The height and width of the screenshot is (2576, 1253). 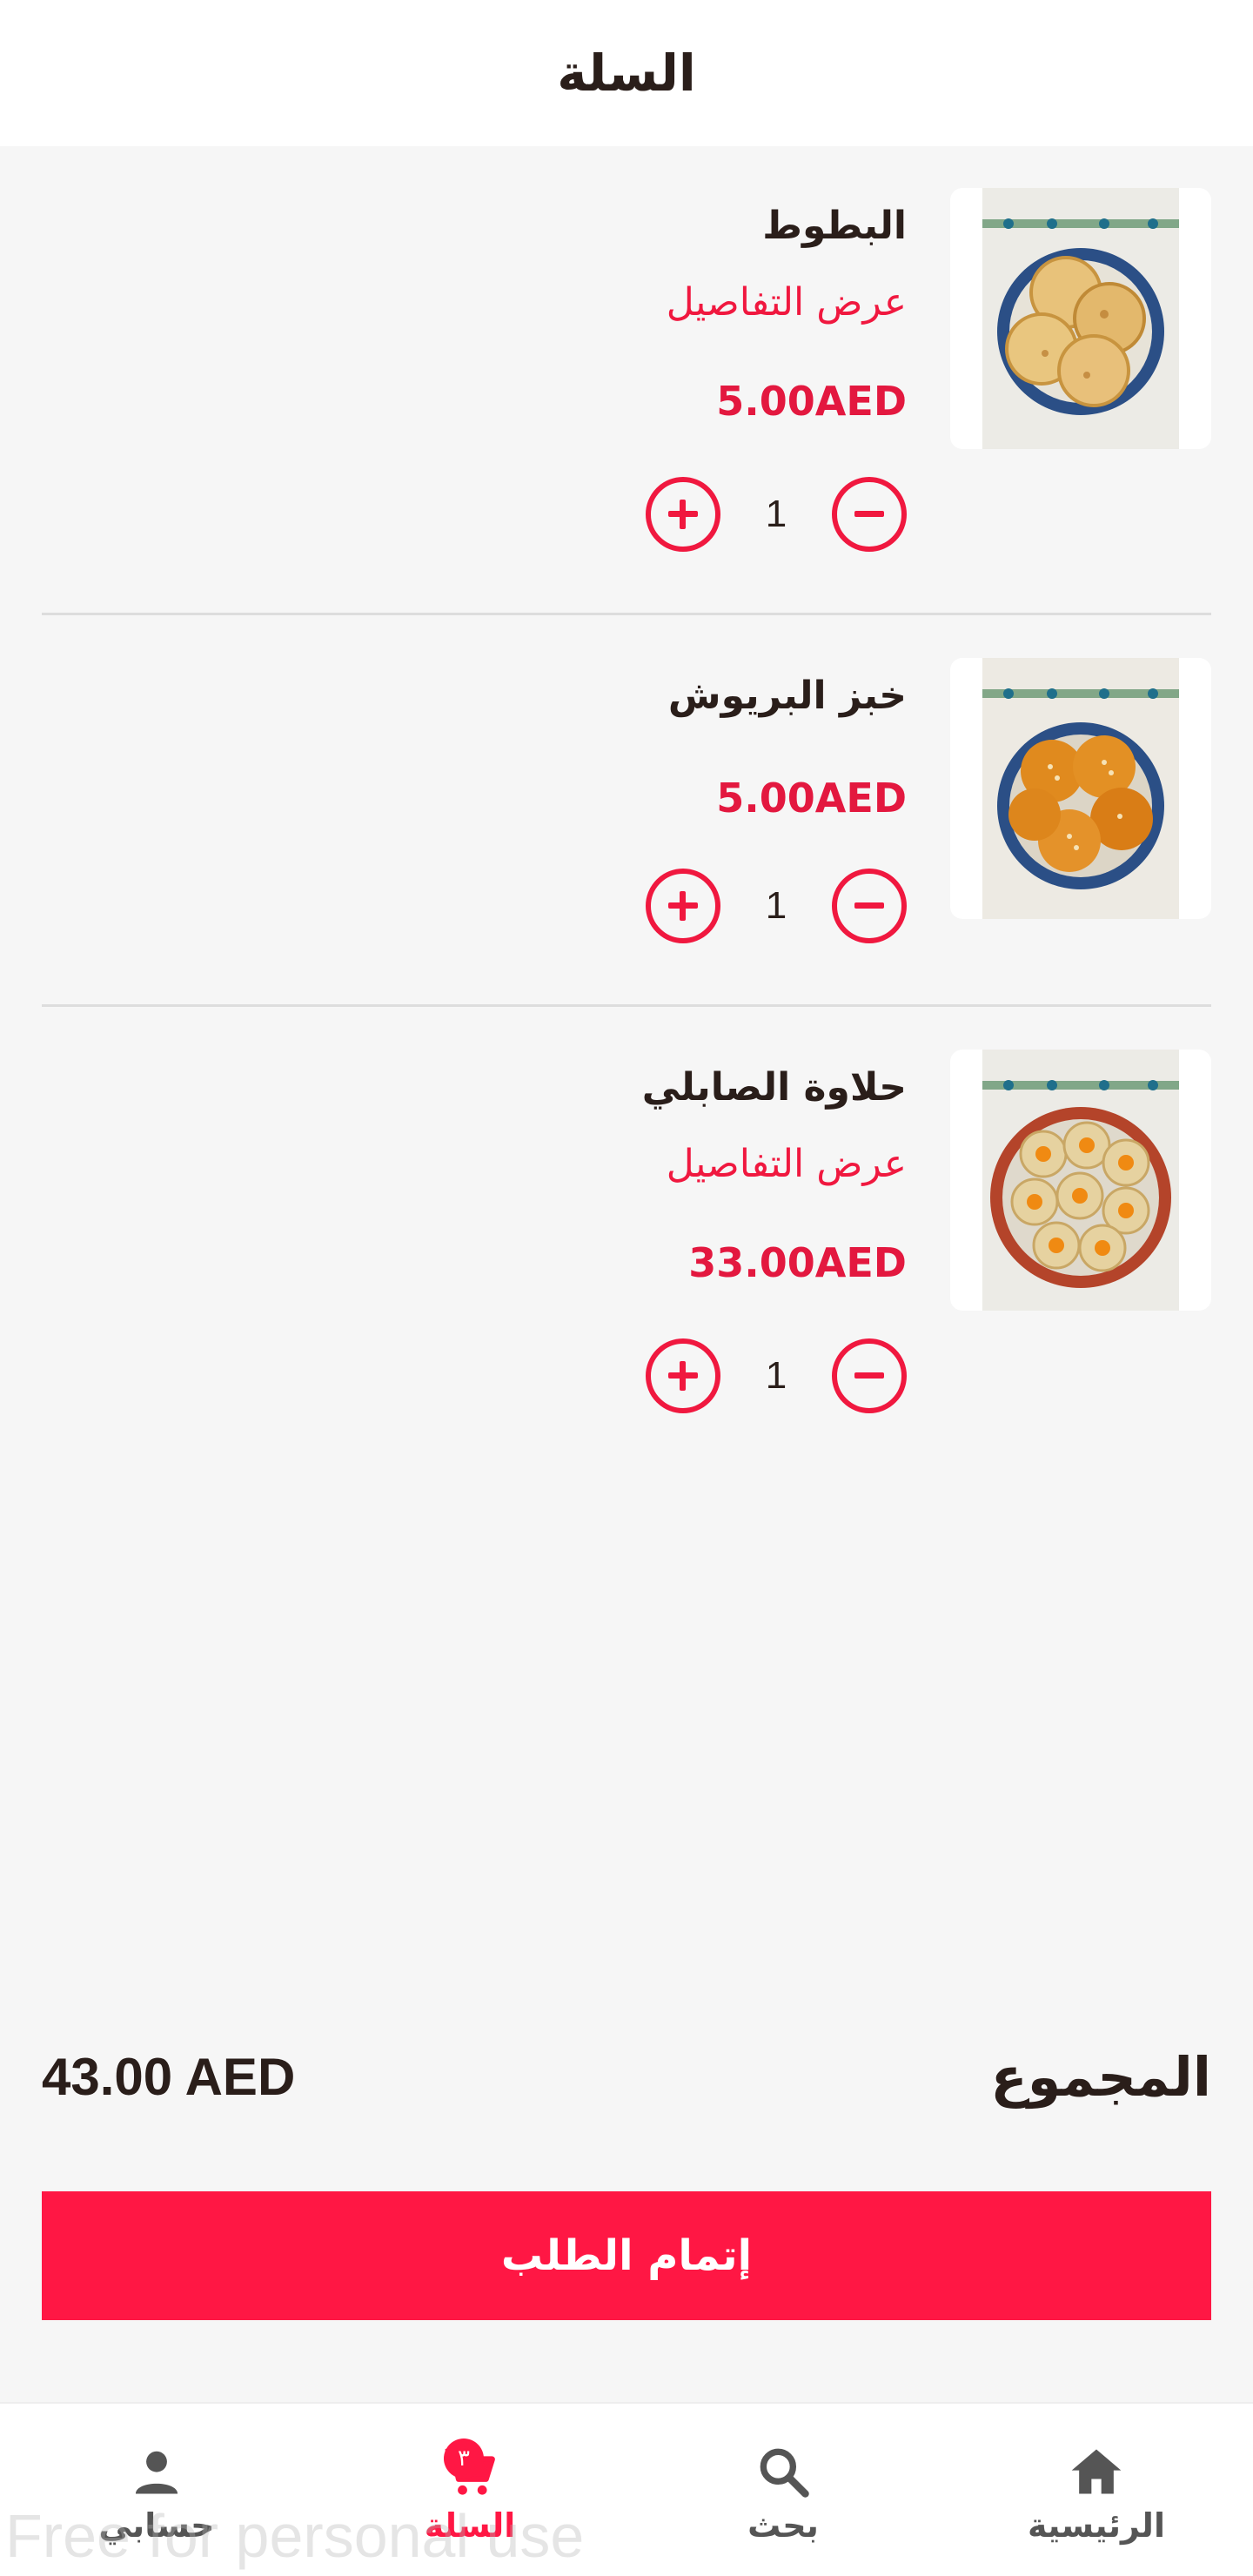 I want to click on item-name: حلاوة الصابلي, so click(x=774, y=1088).